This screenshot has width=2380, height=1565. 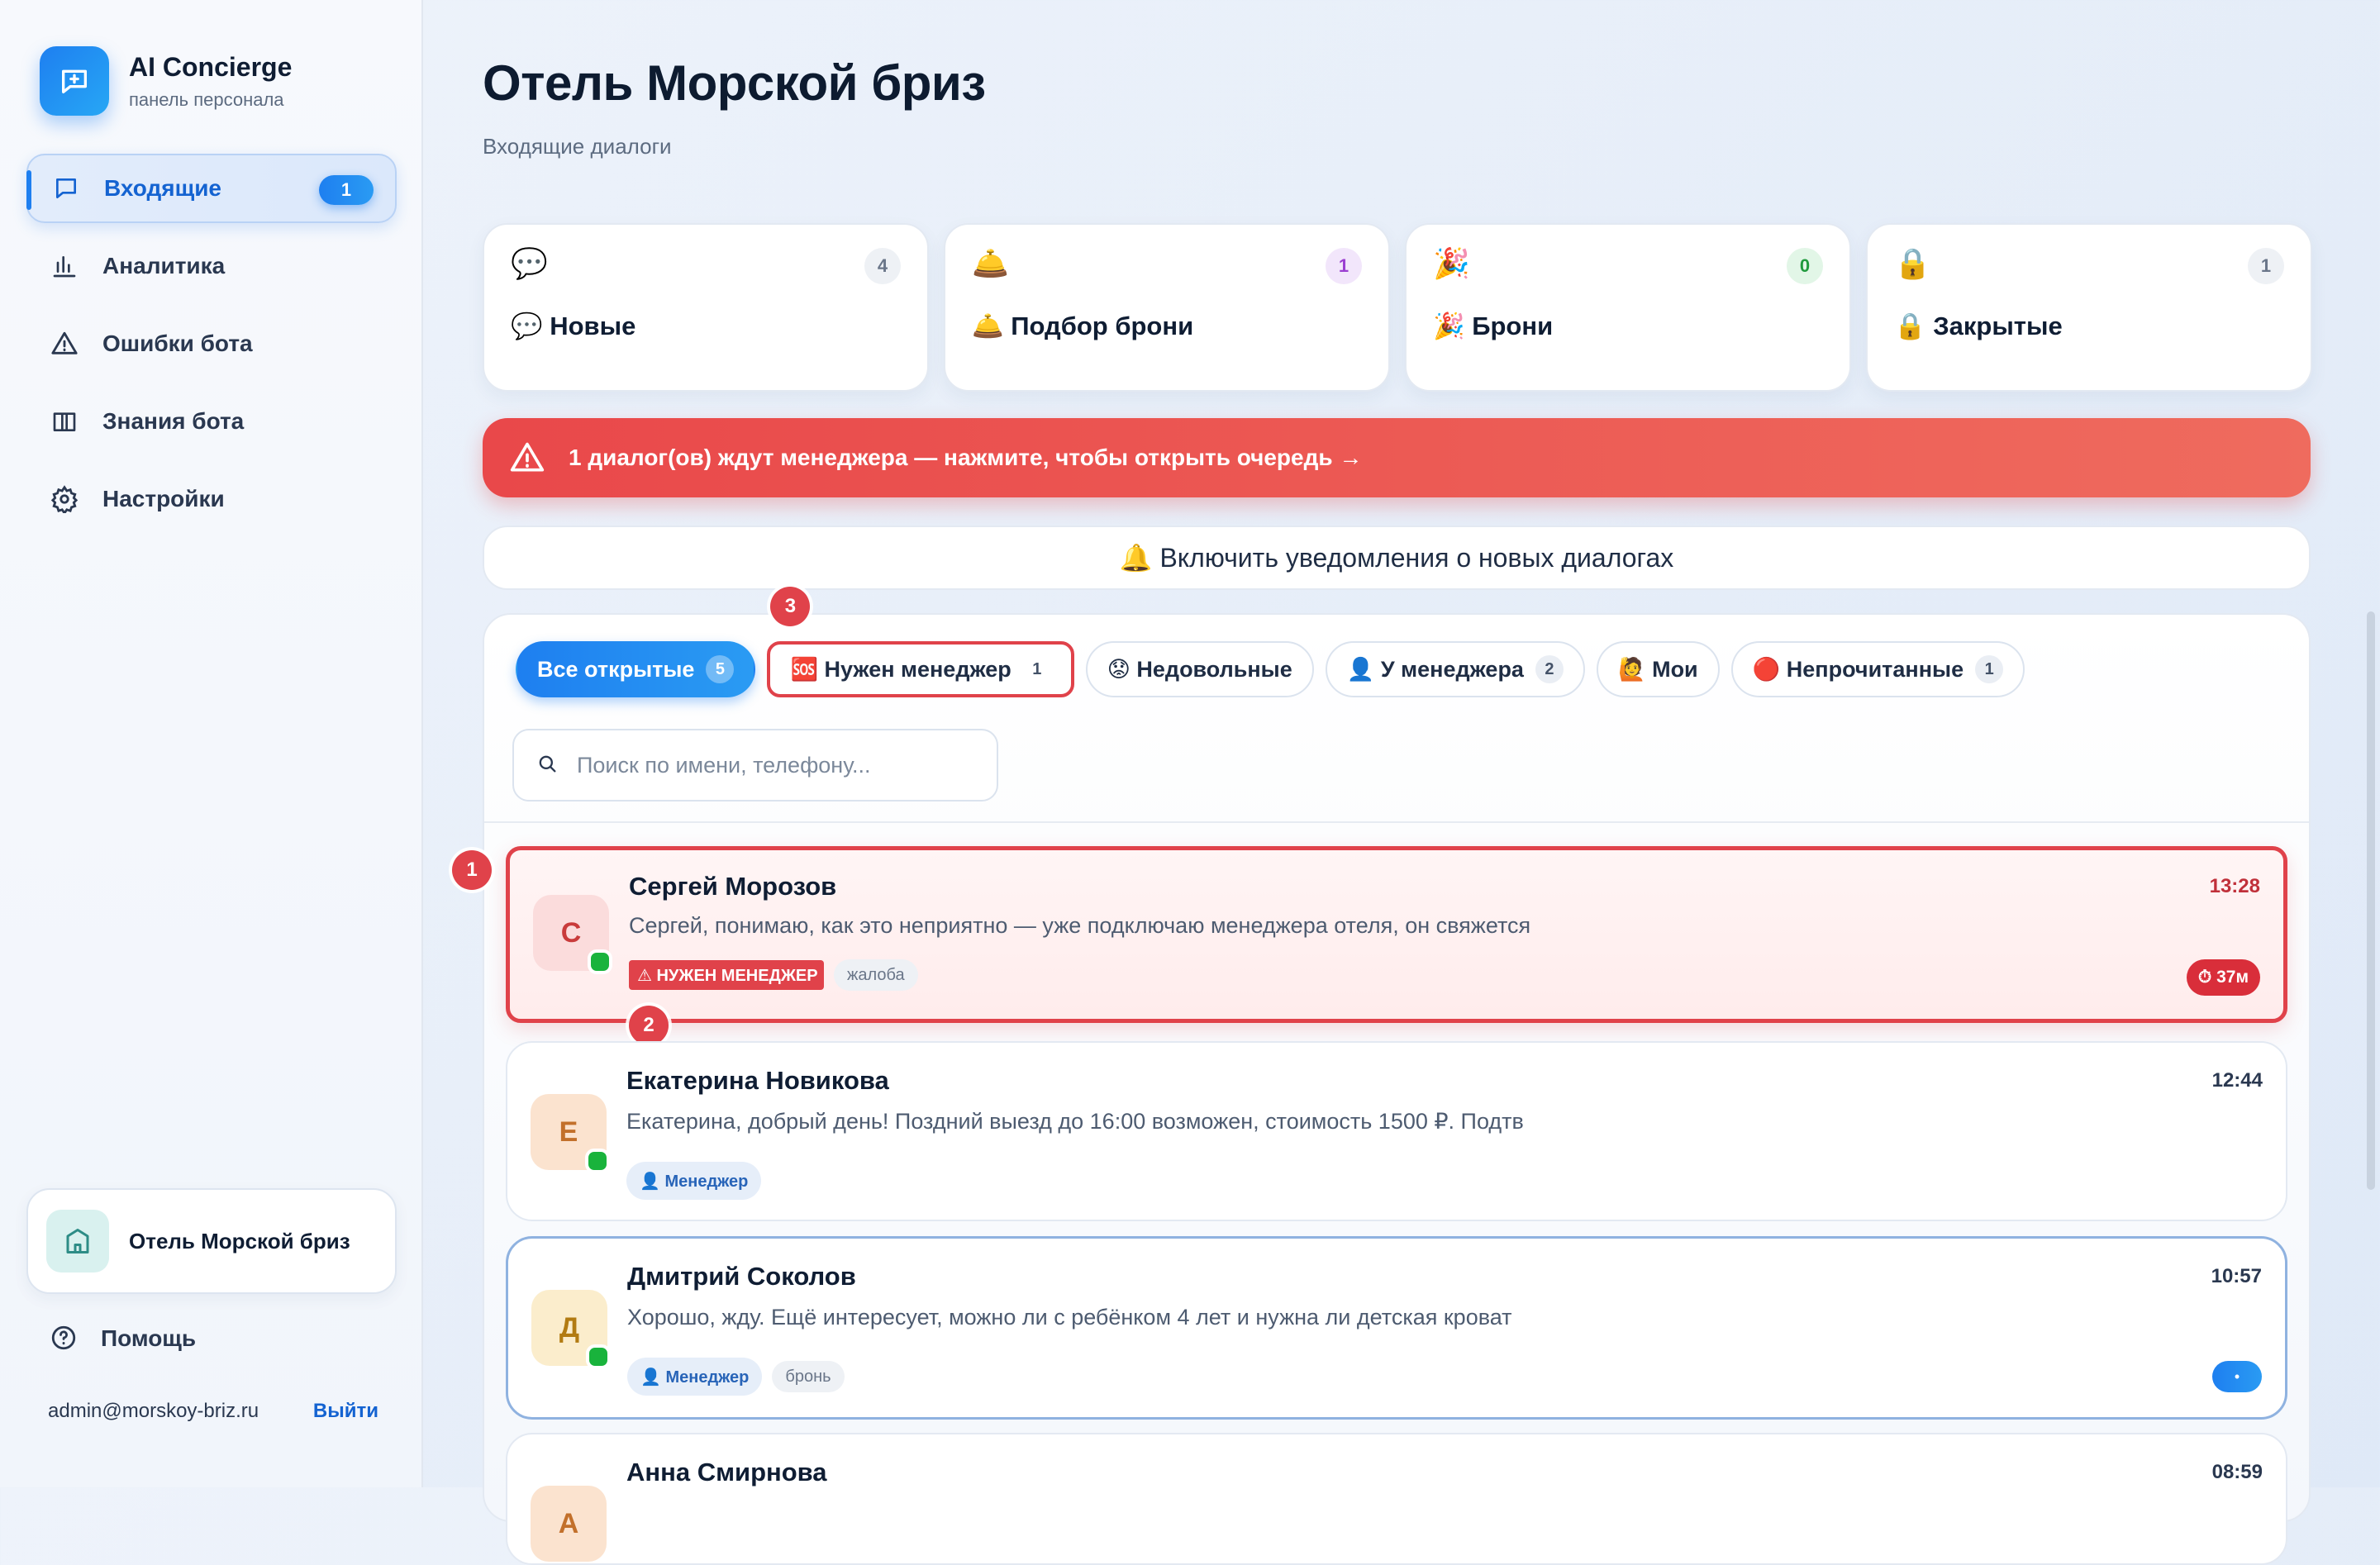 What do you see at coordinates (1167, 307) in the screenshot?
I see `stat-card-booking-selection: 🛎️ 1 🛎️ Подбор брони` at bounding box center [1167, 307].